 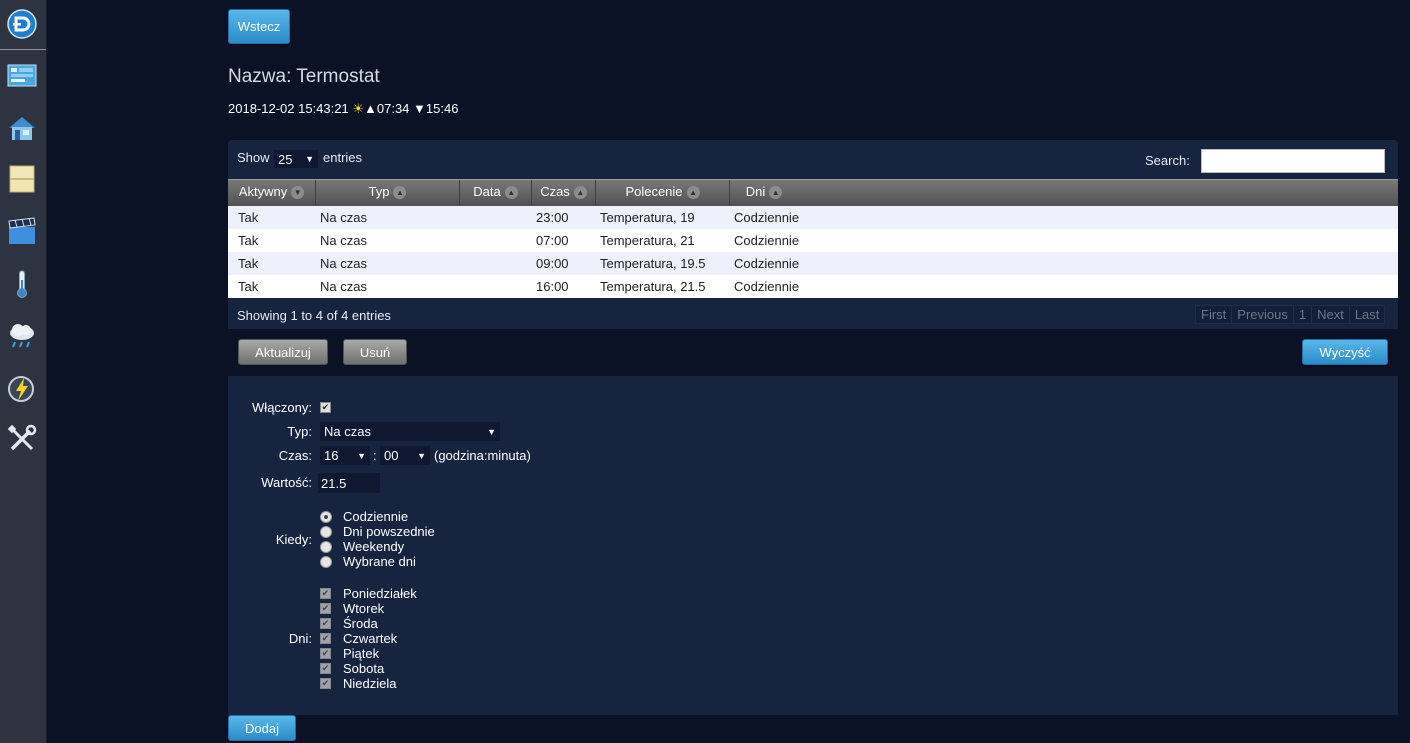 What do you see at coordinates (361, 653) in the screenshot?
I see `day-label: Piątek` at bounding box center [361, 653].